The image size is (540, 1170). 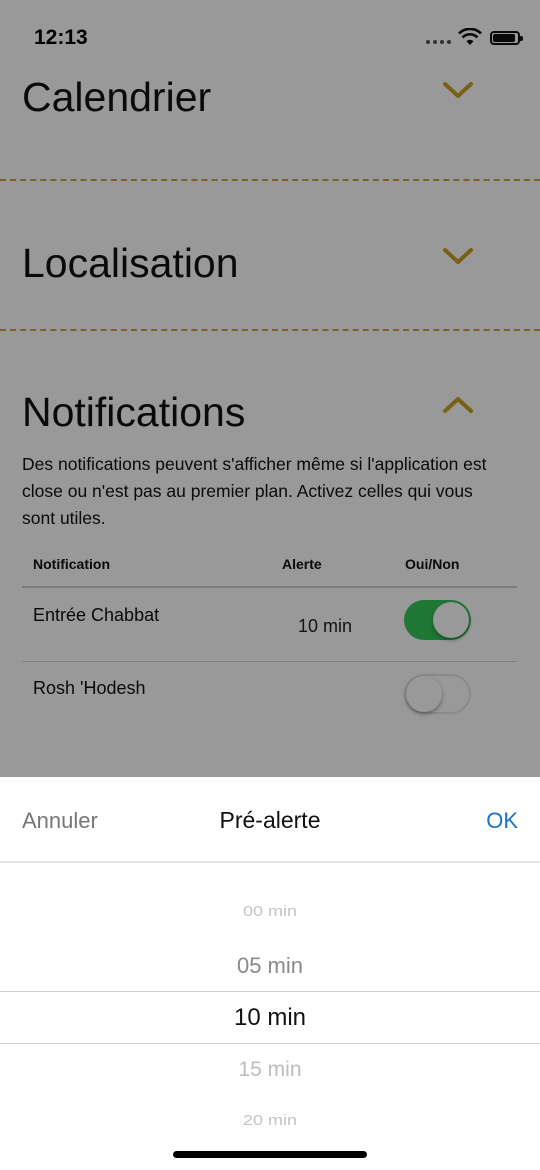 What do you see at coordinates (270, 966) in the screenshot?
I see `picker-option: 05 min` at bounding box center [270, 966].